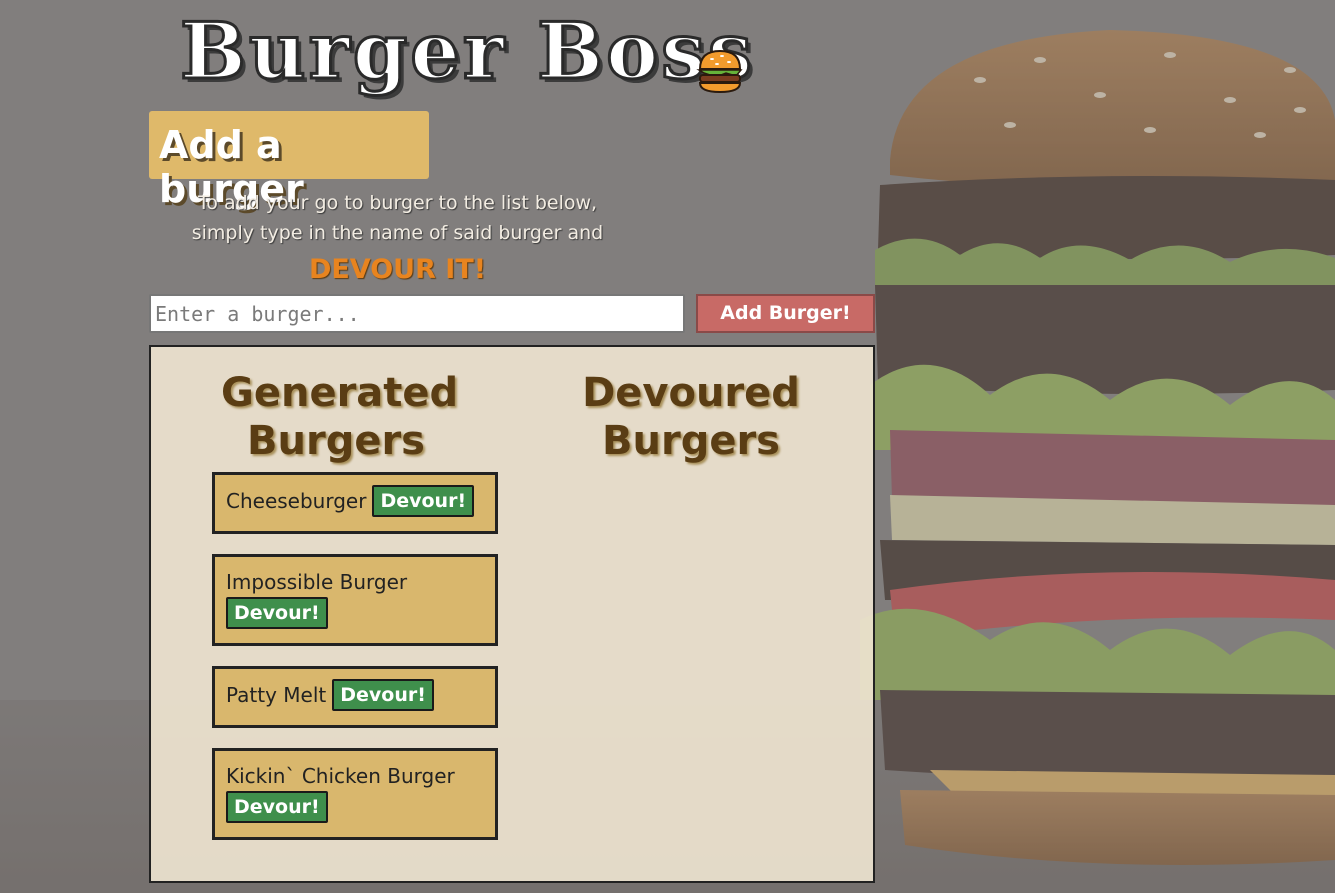 The width and height of the screenshot is (1335, 893). What do you see at coordinates (719, 71) in the screenshot?
I see `burger-emoji-icon` at bounding box center [719, 71].